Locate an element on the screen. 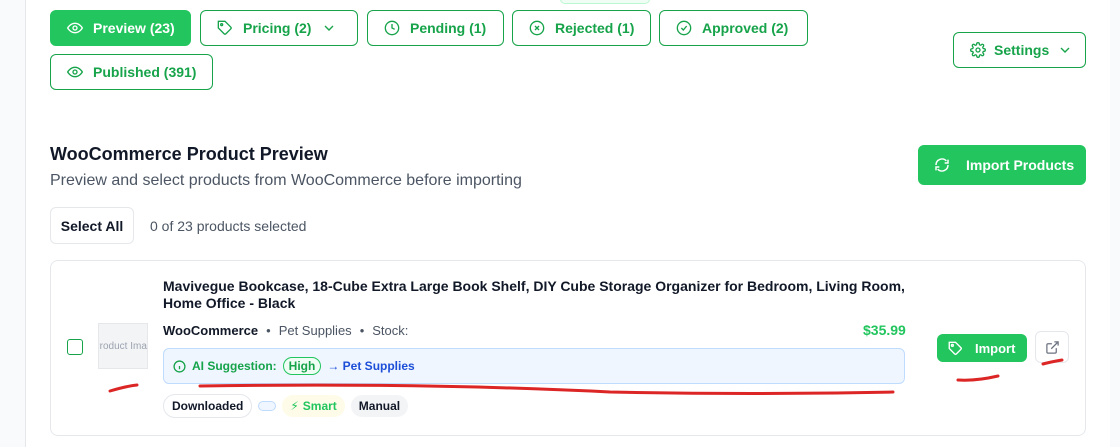 The width and height of the screenshot is (1120, 447). select-all-button: Select All is located at coordinates (92, 225).